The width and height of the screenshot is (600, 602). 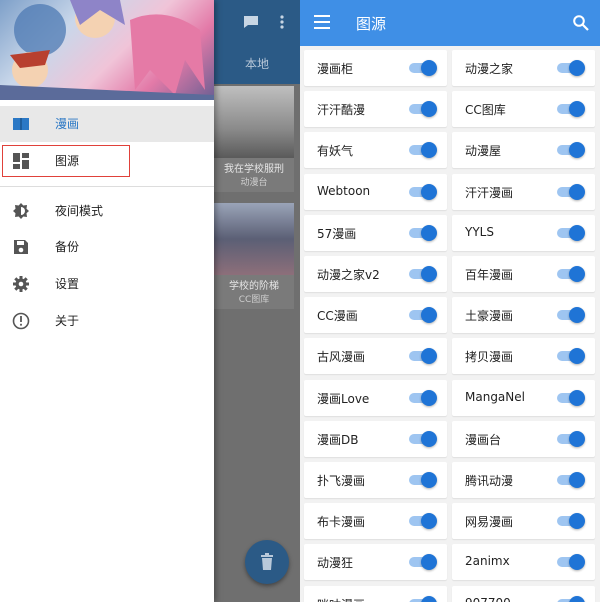 What do you see at coordinates (21, 124) in the screenshot?
I see `book-icon` at bounding box center [21, 124].